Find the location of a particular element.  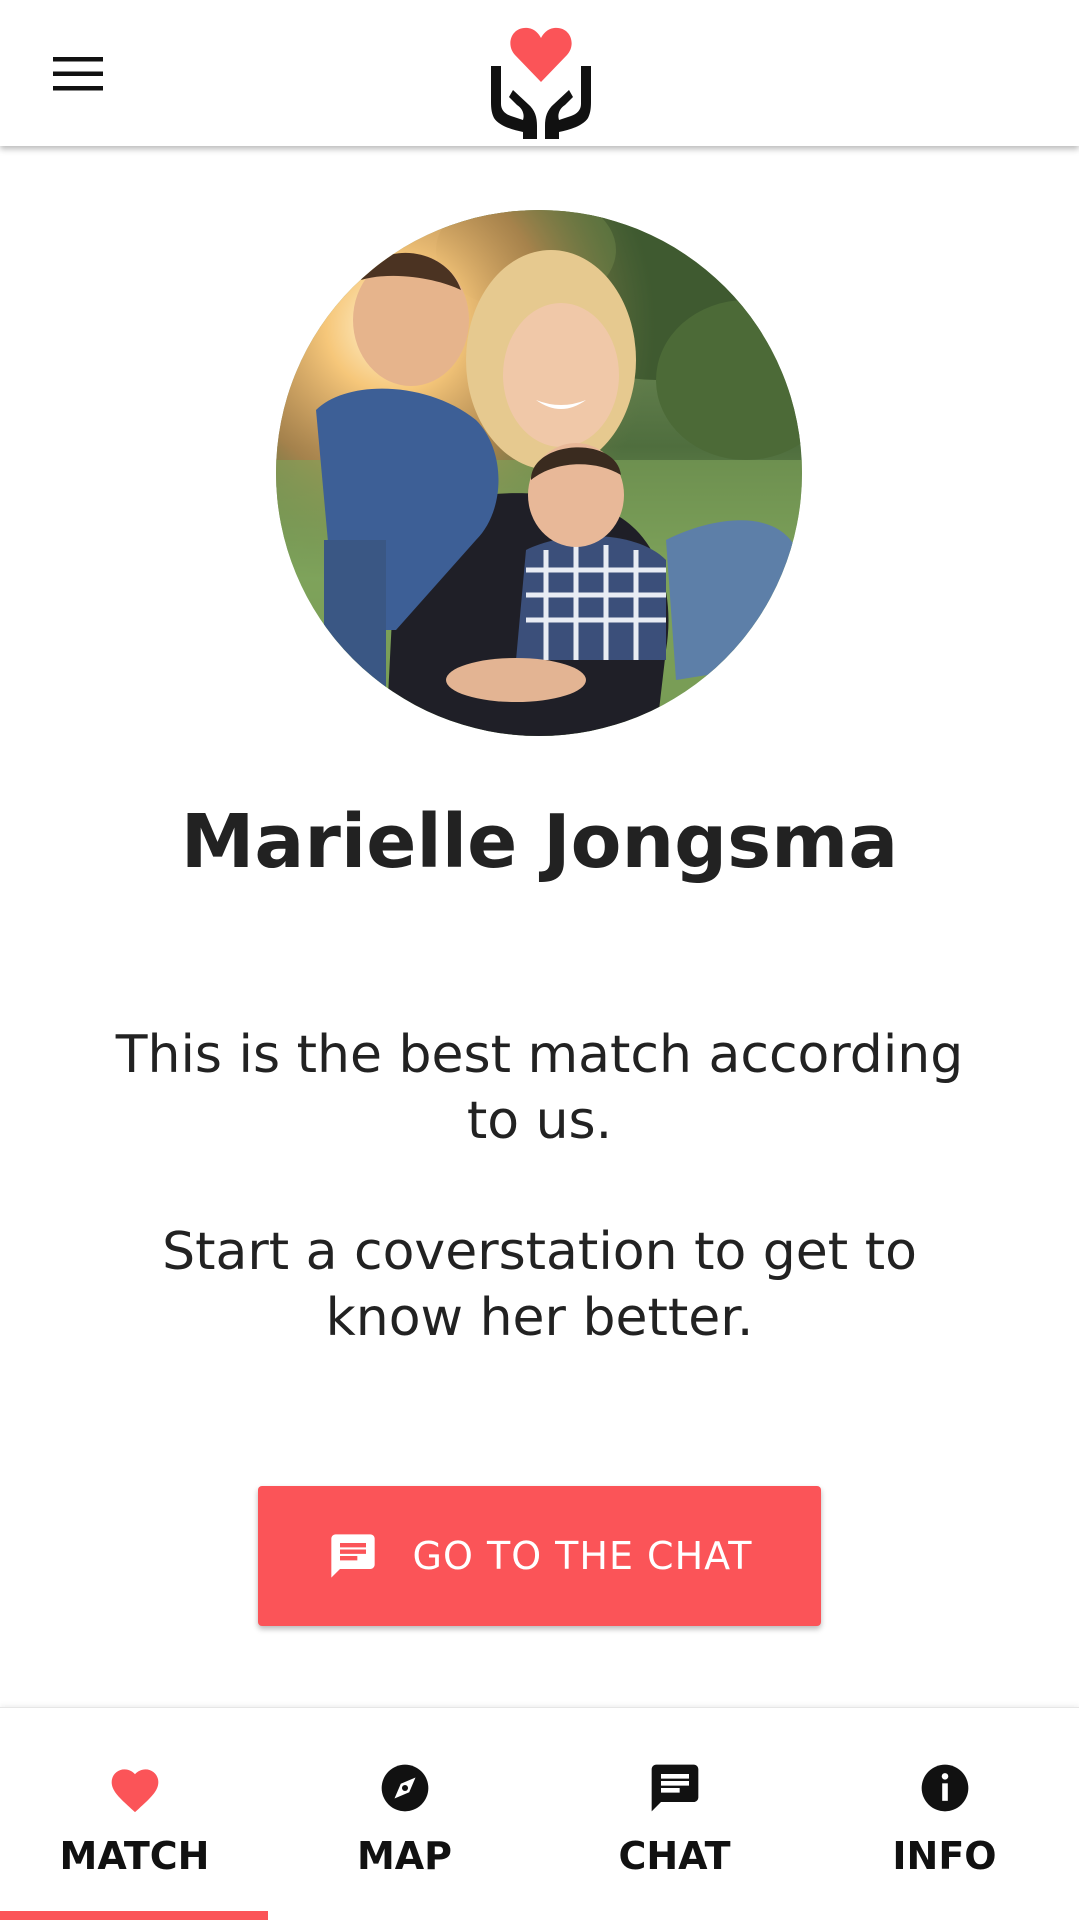

app-bar is located at coordinates (539, 73).